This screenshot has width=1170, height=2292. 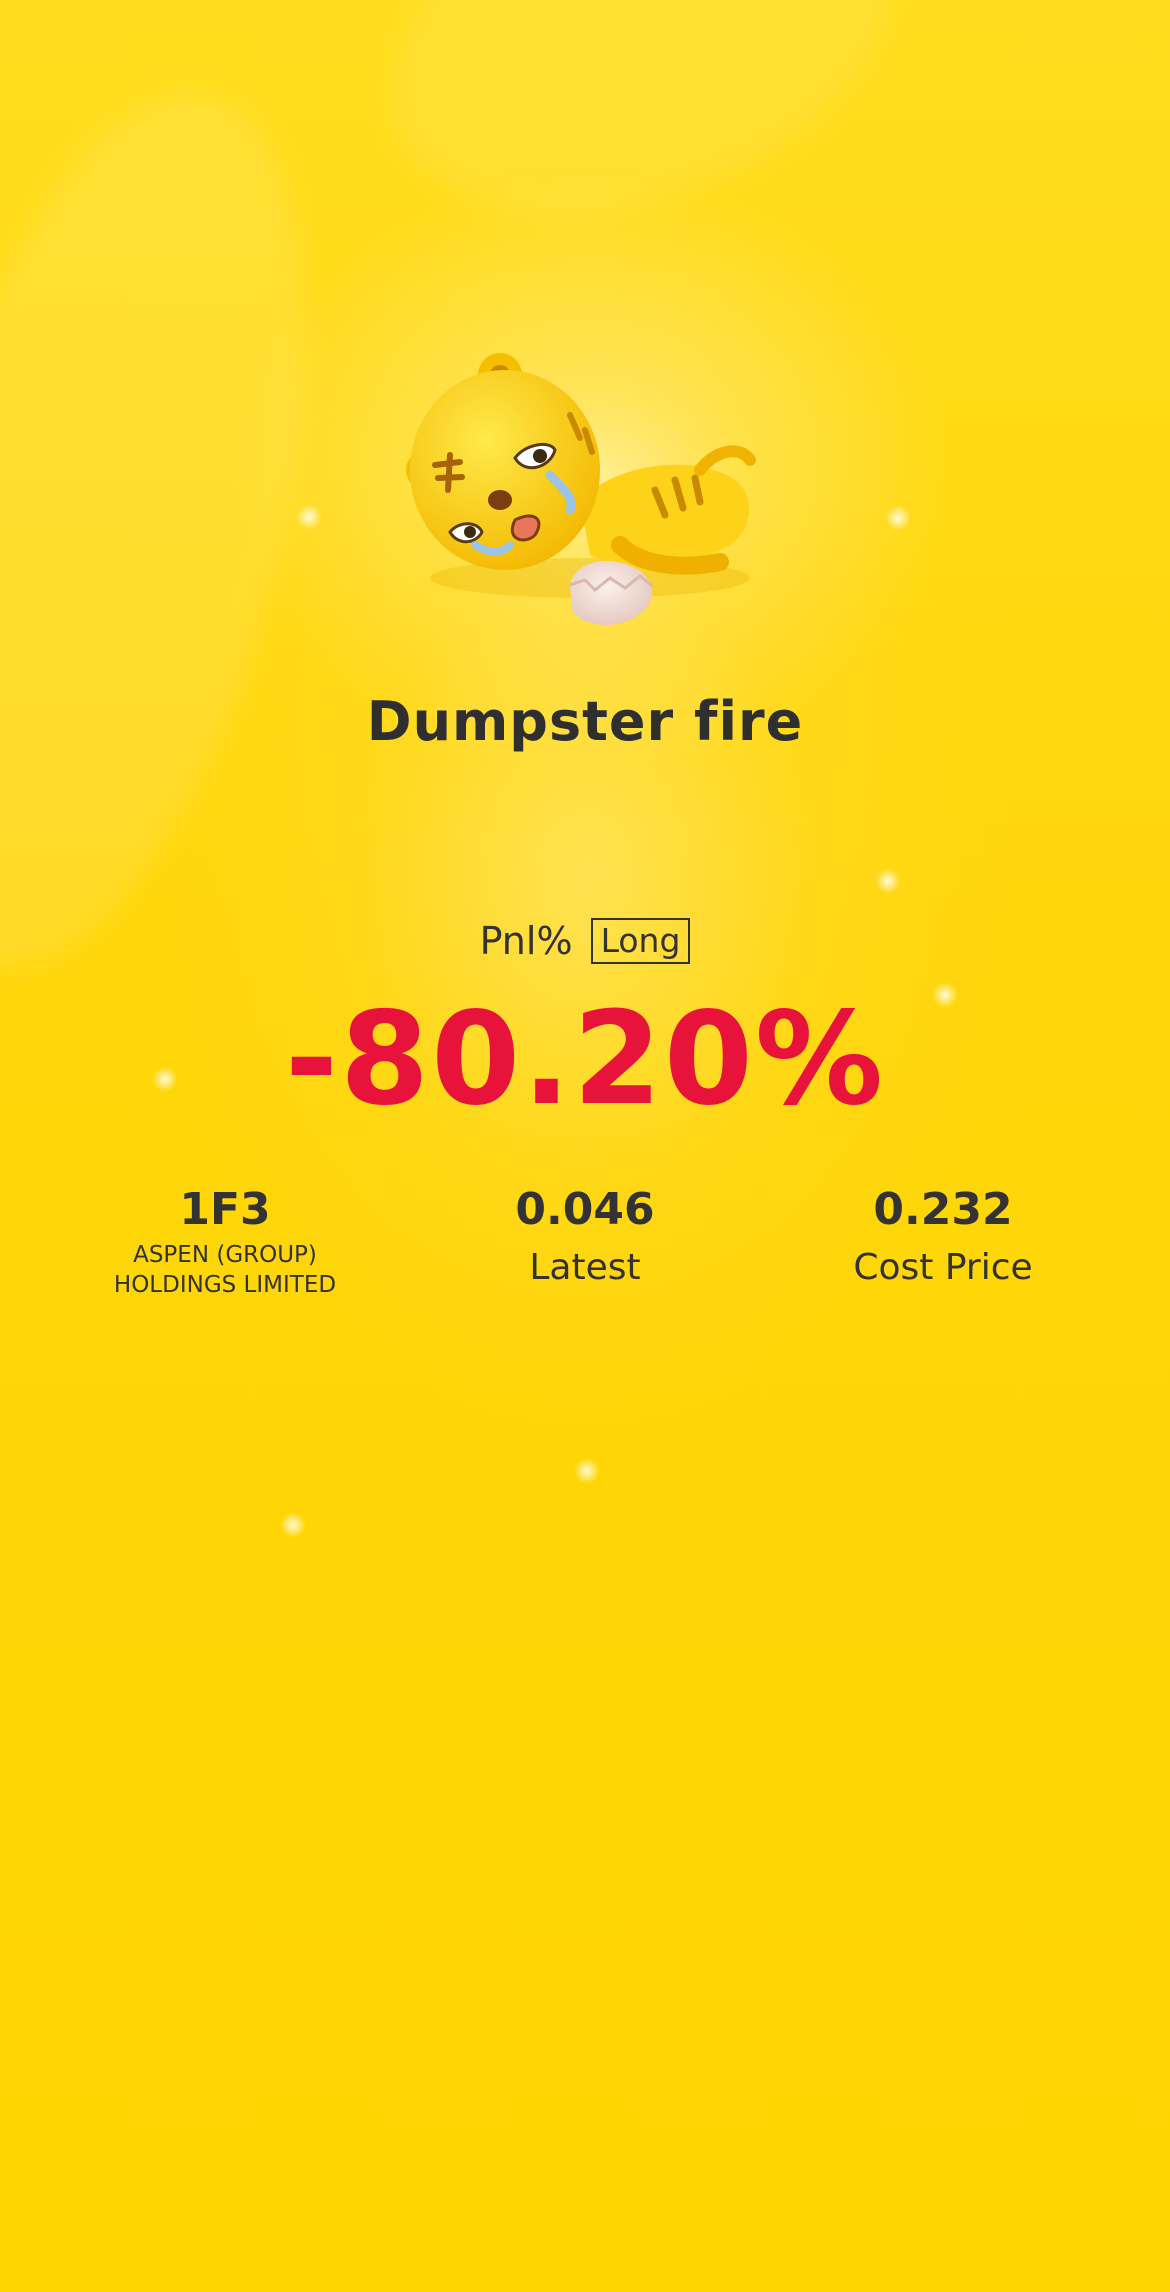 I want to click on pnl-header: Pnl% Long, so click(x=585, y=941).